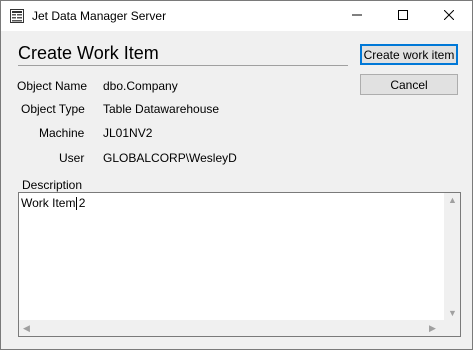  Describe the element at coordinates (231, 328) in the screenshot. I see `horizontal-scrollbar: ◀ ▶` at that location.